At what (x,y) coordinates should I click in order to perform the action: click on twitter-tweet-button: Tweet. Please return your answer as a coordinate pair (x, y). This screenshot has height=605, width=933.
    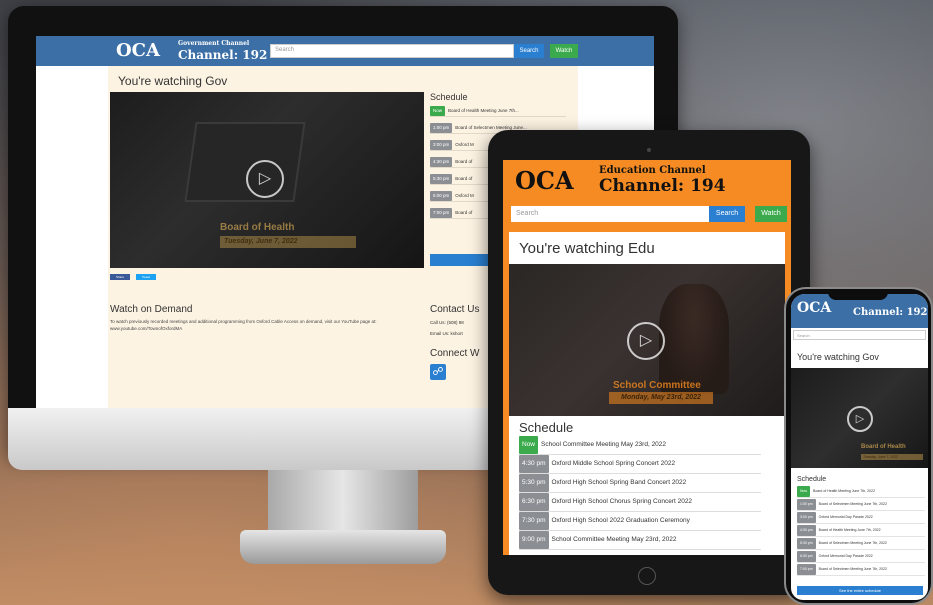
    Looking at the image, I should click on (146, 277).